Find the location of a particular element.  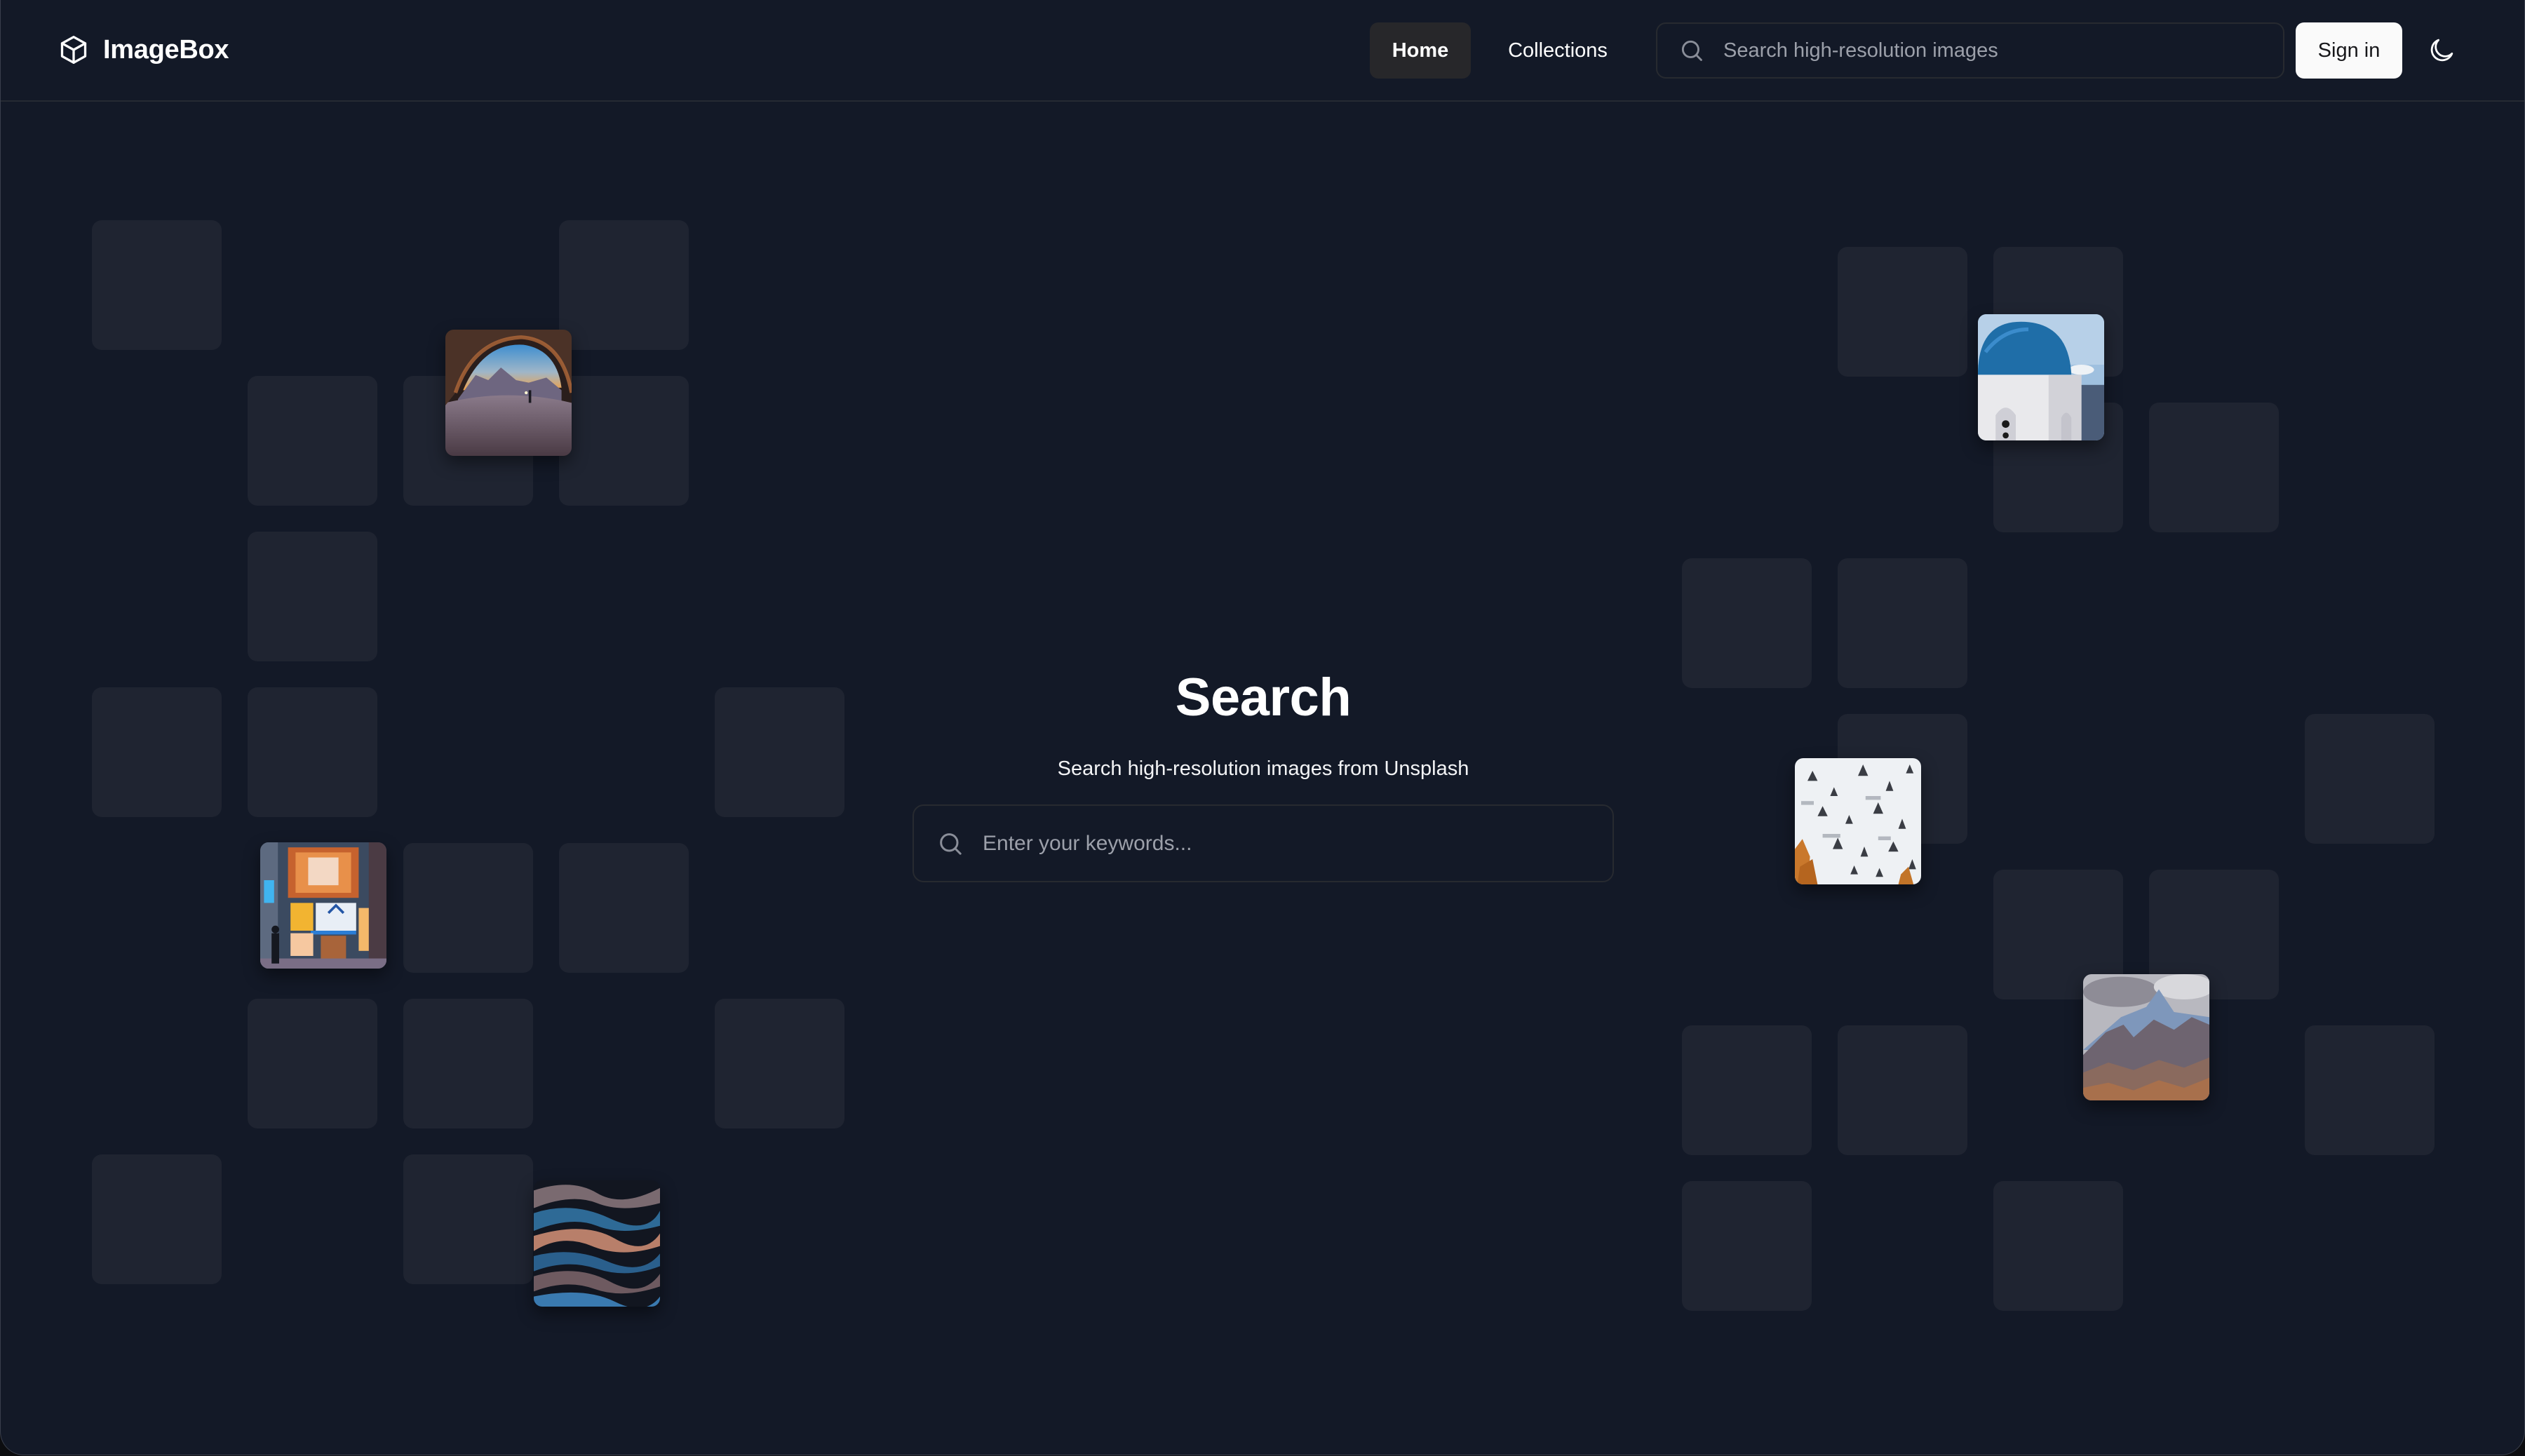

nav-collections: Collections is located at coordinates (1557, 50).